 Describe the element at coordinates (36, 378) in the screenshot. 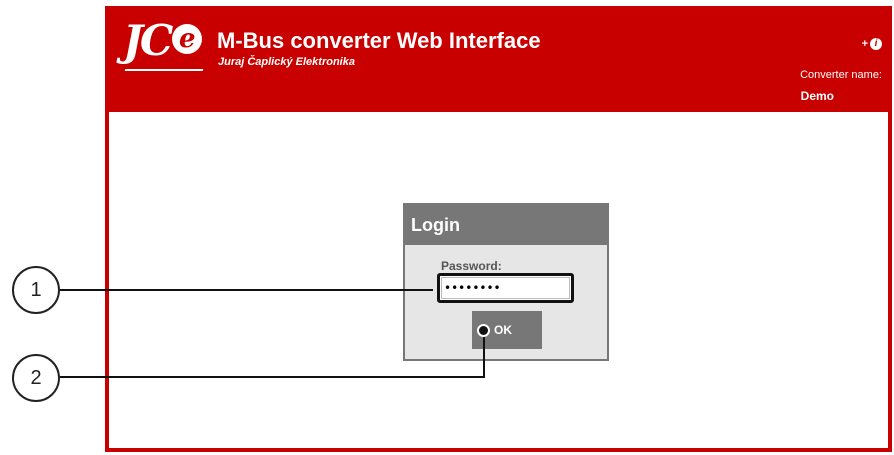

I see `callout-2: 2` at that location.